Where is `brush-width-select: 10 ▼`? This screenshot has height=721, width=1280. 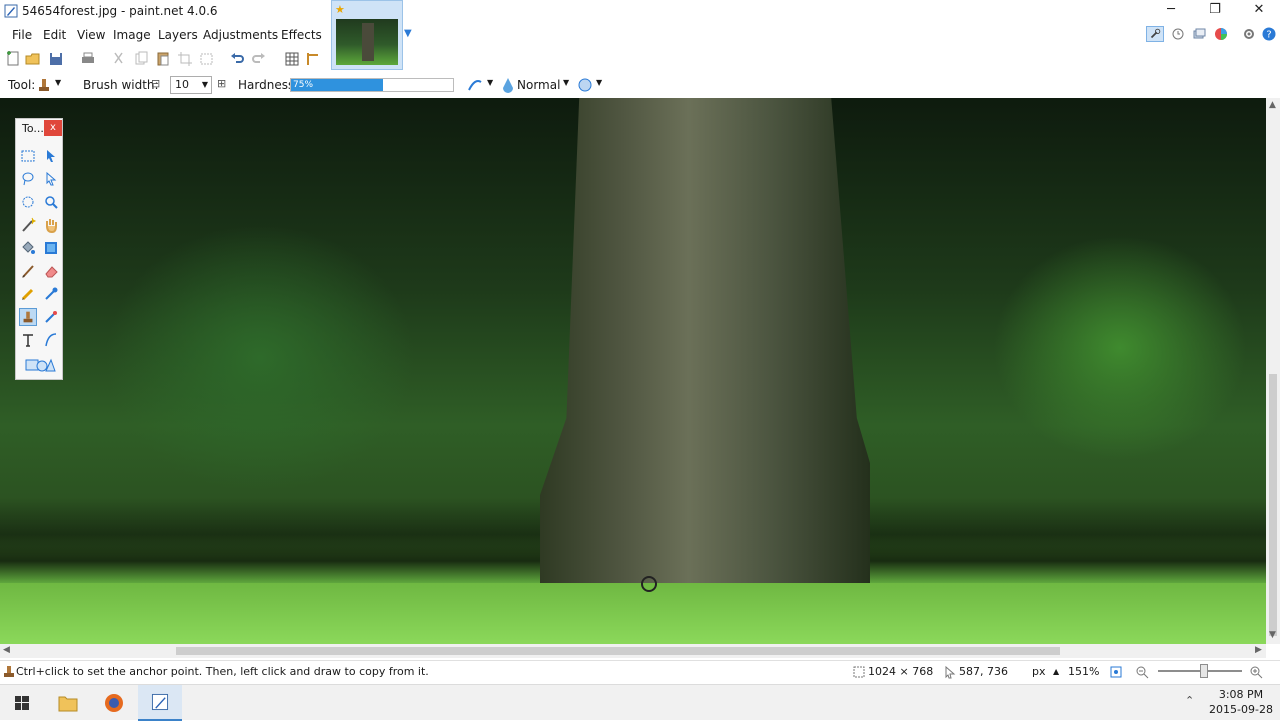
brush-width-select: 10 ▼ is located at coordinates (191, 85).